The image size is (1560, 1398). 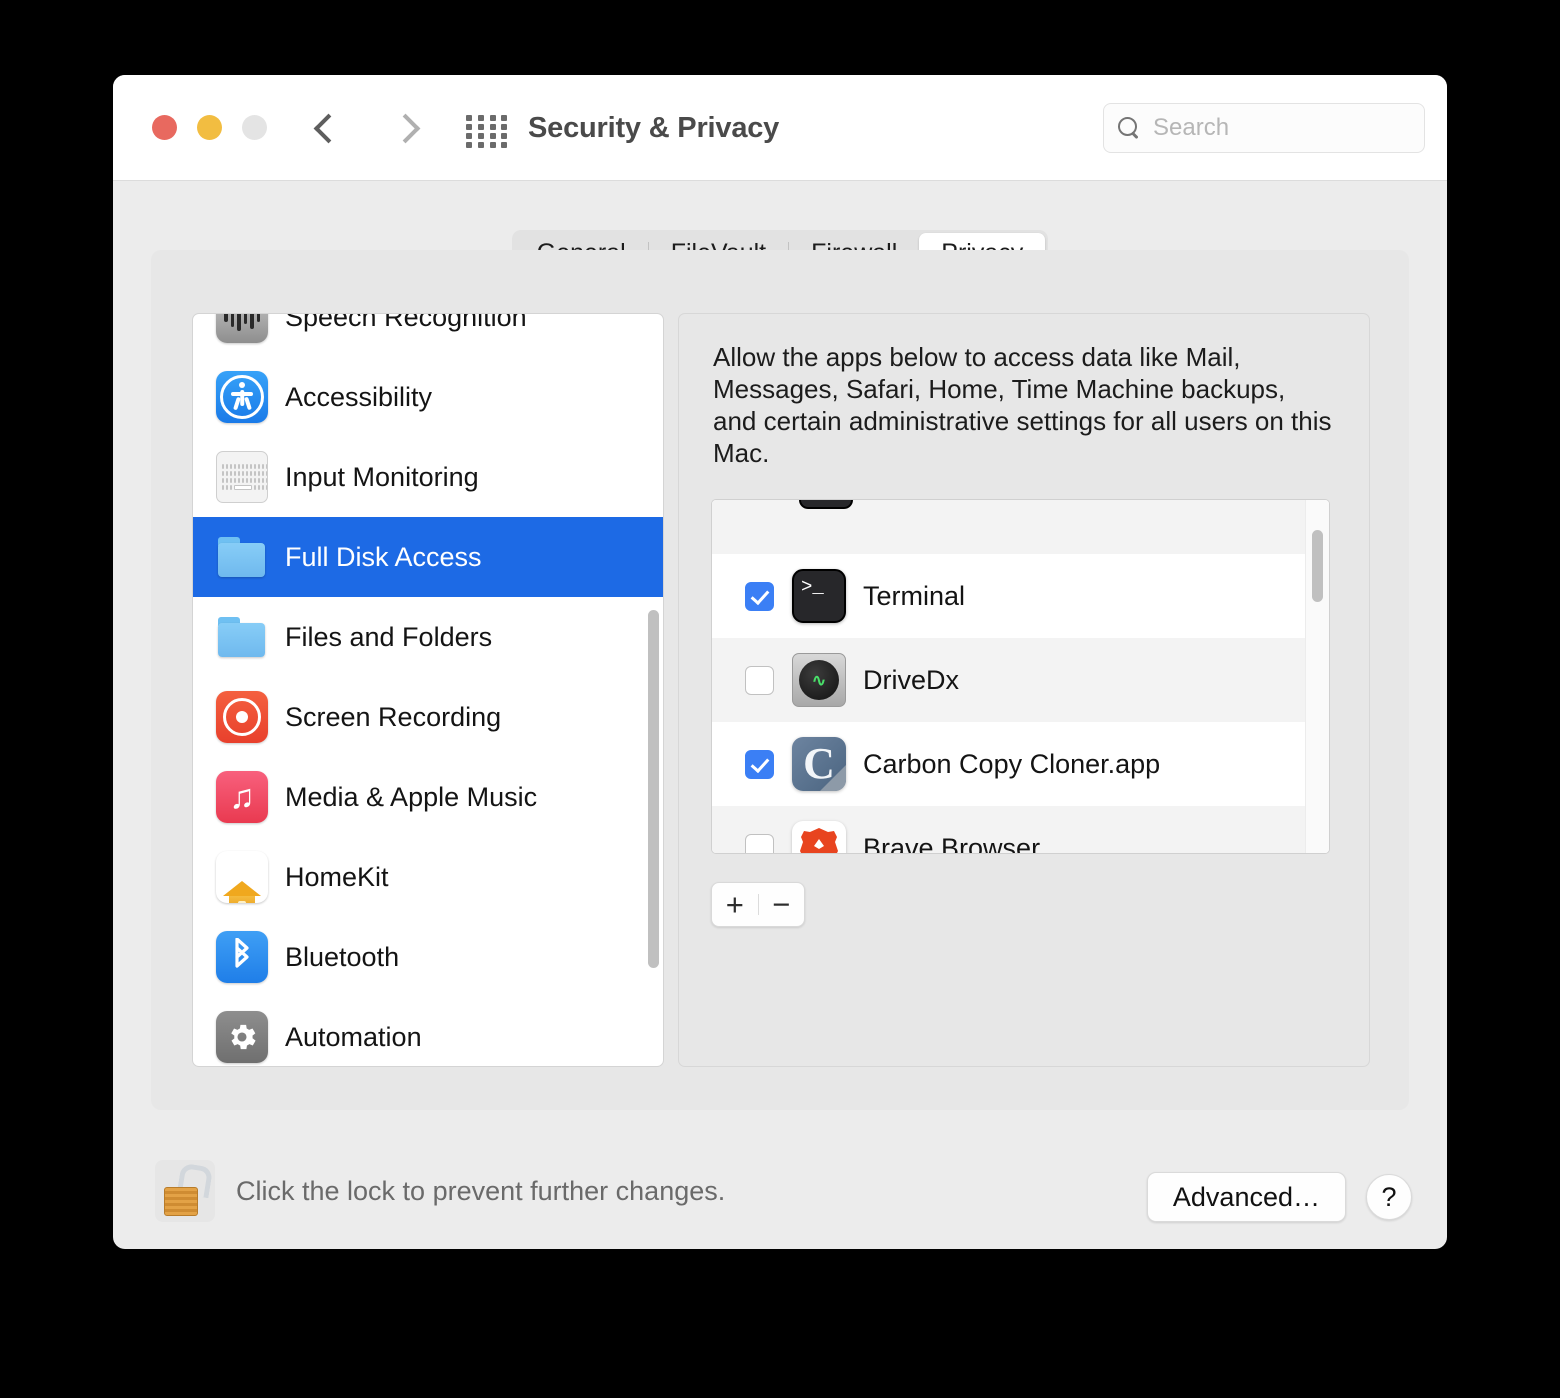 I want to click on table-row: Brave Browser, so click(x=1020, y=830).